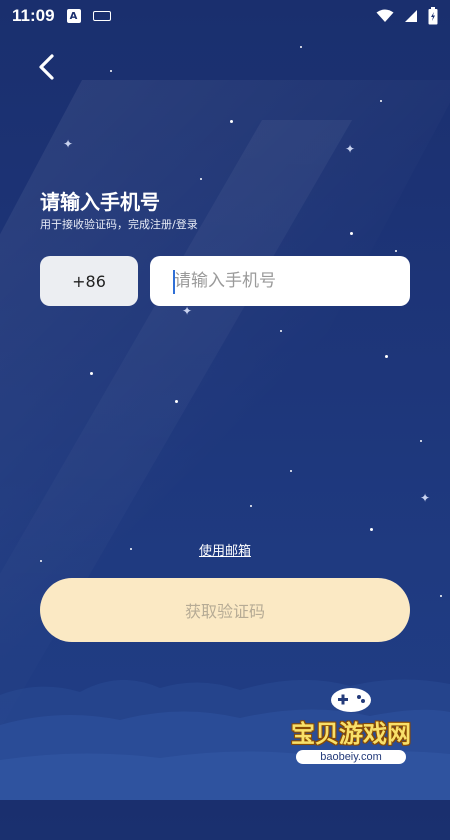 This screenshot has height=840, width=450. I want to click on chevron-left-icon, so click(46, 67).